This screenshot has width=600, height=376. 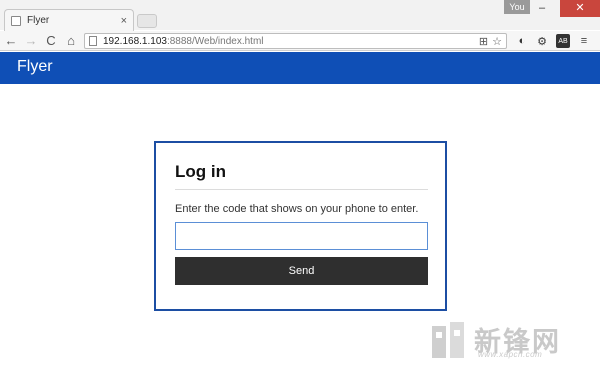 I want to click on address-bar: 192.168.1.103 :8888/Web/index.html ⊞ ☆, so click(x=295, y=41).